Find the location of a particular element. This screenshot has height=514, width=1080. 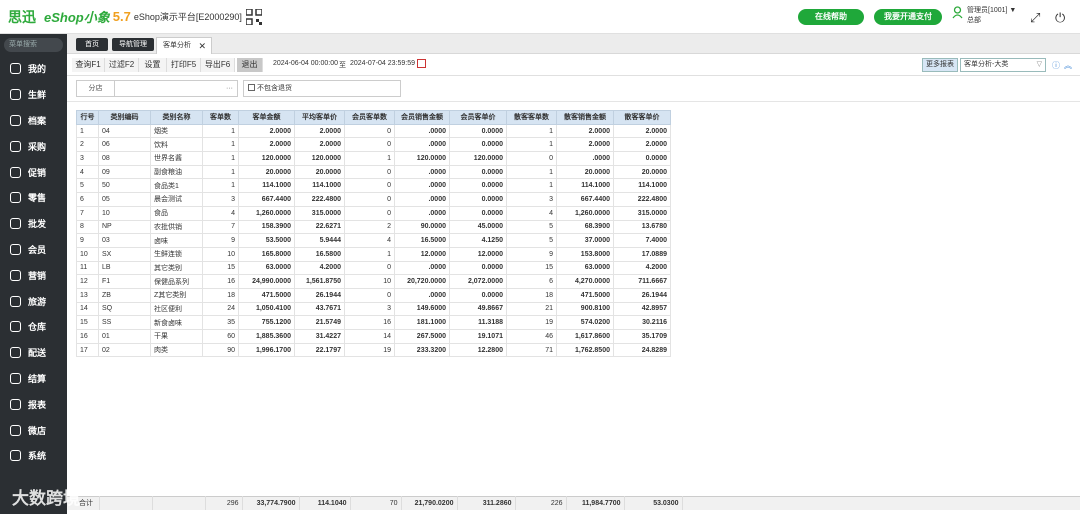

sidebar-item-wholesale: 批发 is located at coordinates (33, 224).